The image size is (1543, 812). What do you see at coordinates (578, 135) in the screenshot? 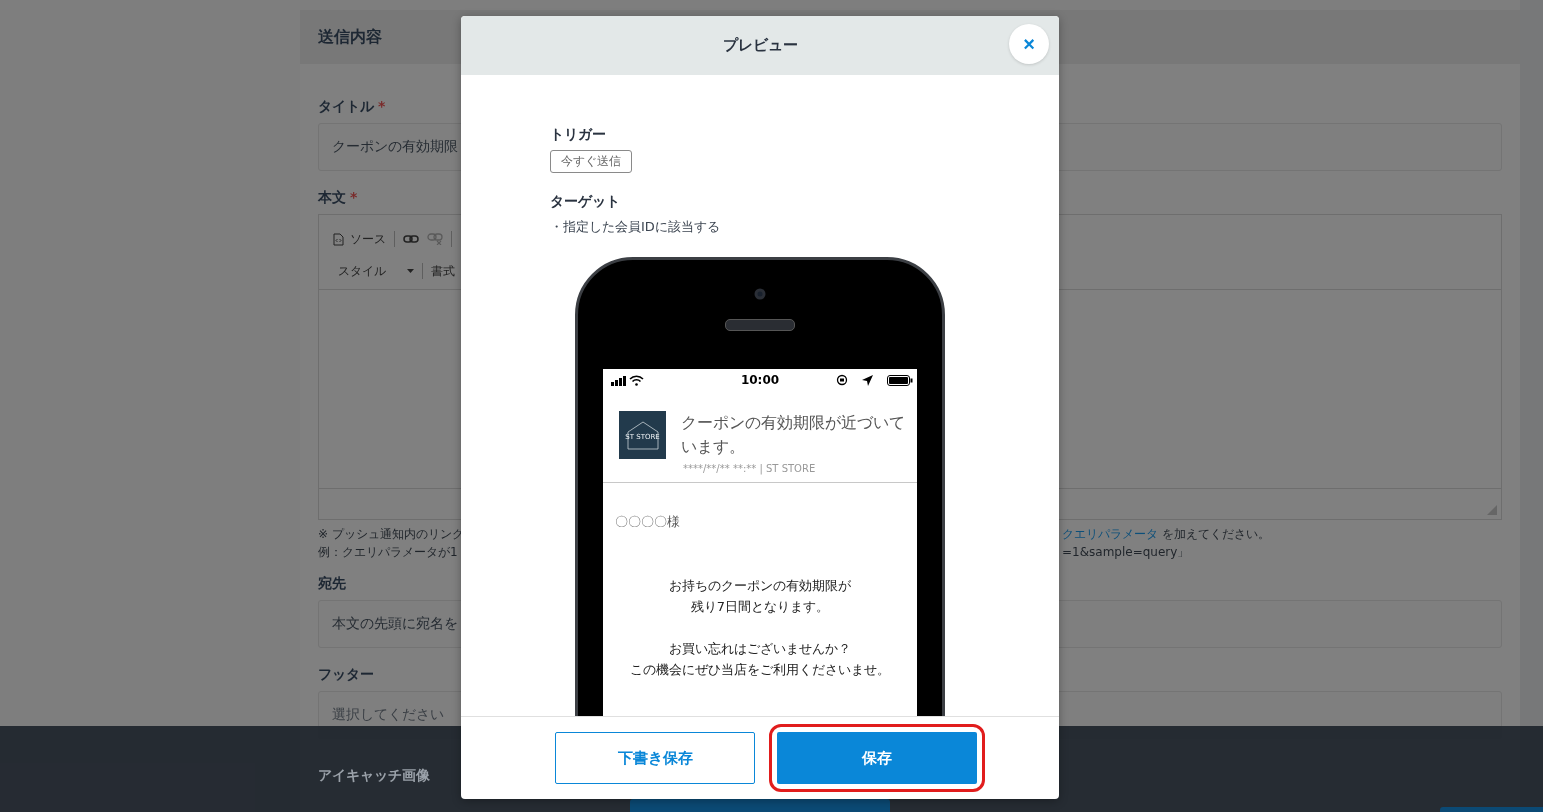
I see `section-label: トリガー` at bounding box center [578, 135].